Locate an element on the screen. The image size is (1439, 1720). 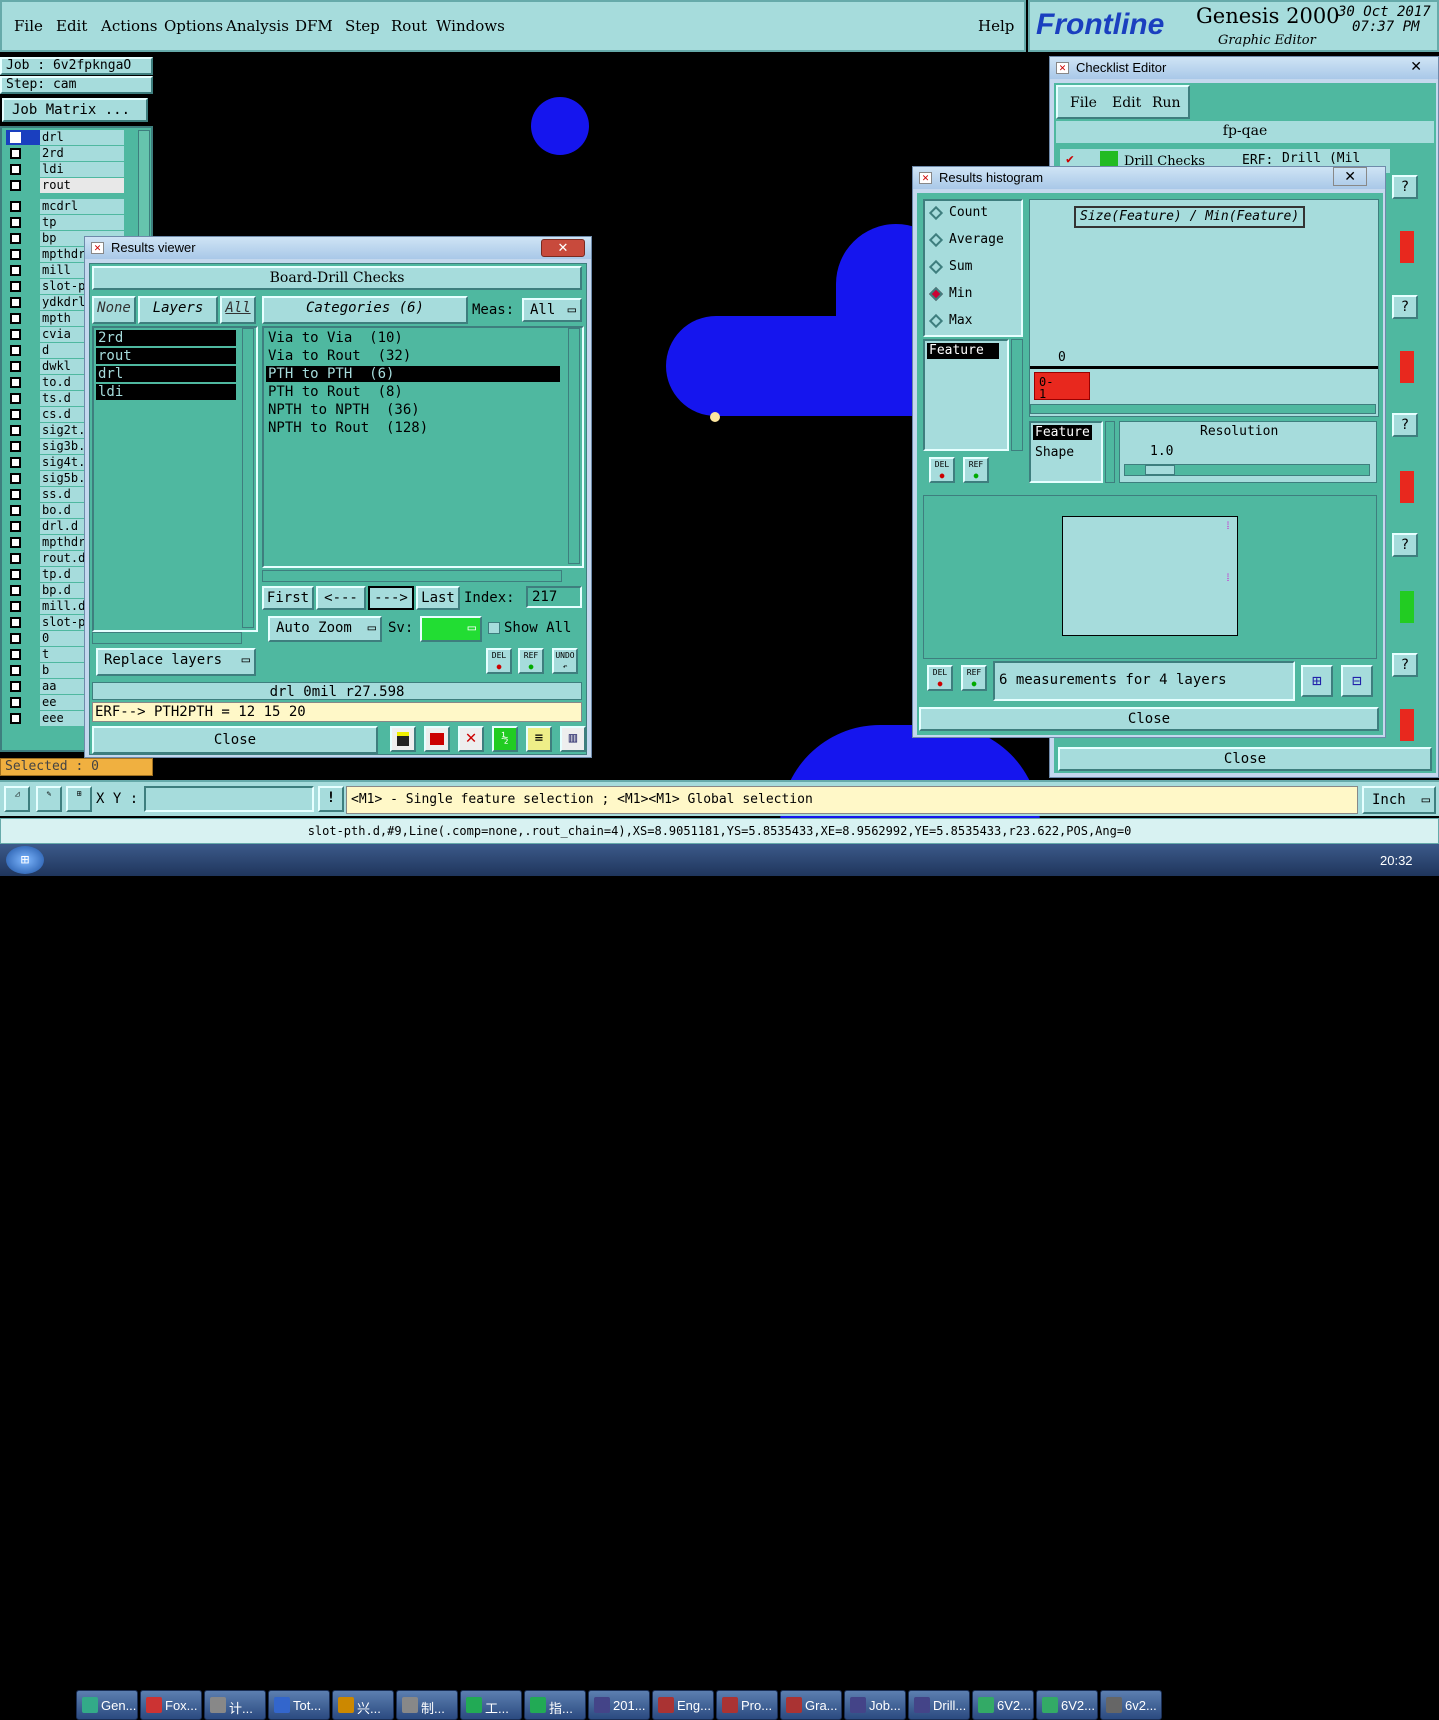
stat-option-count: Count is located at coordinates (972, 215).